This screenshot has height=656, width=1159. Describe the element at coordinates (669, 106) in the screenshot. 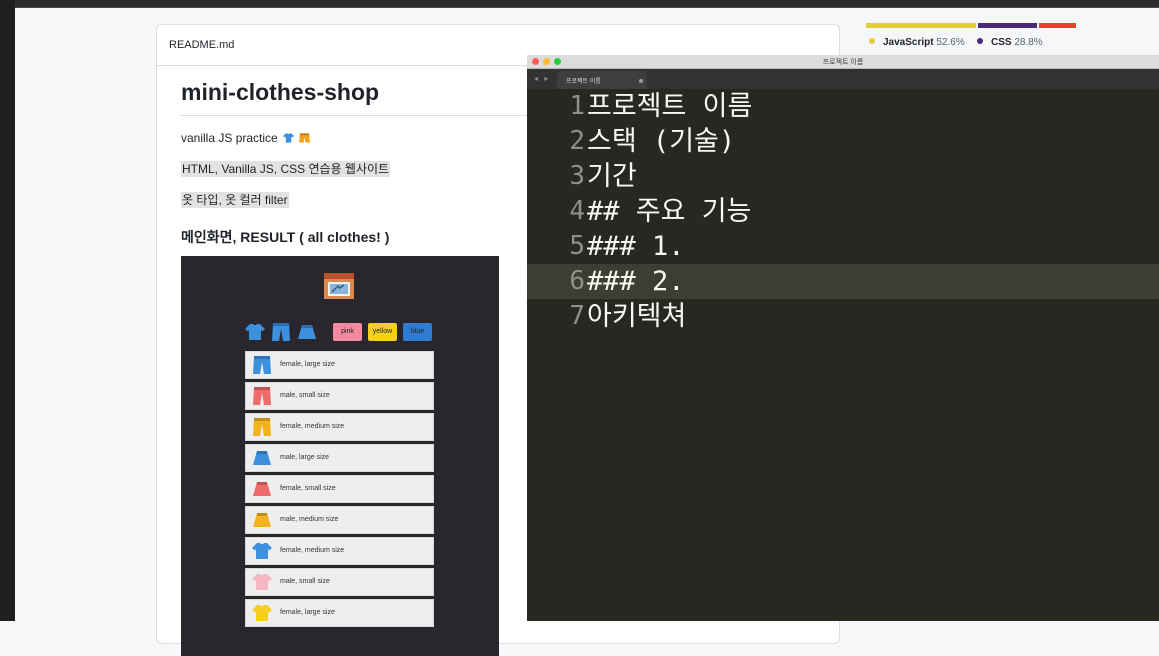

I see `line-text: 프로젝트 이름` at that location.